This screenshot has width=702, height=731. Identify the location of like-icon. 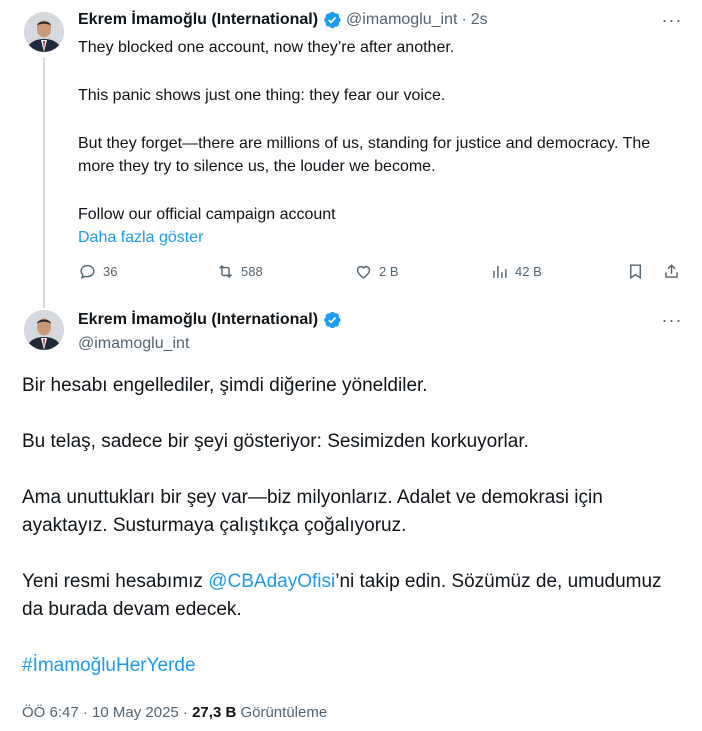
(363, 272).